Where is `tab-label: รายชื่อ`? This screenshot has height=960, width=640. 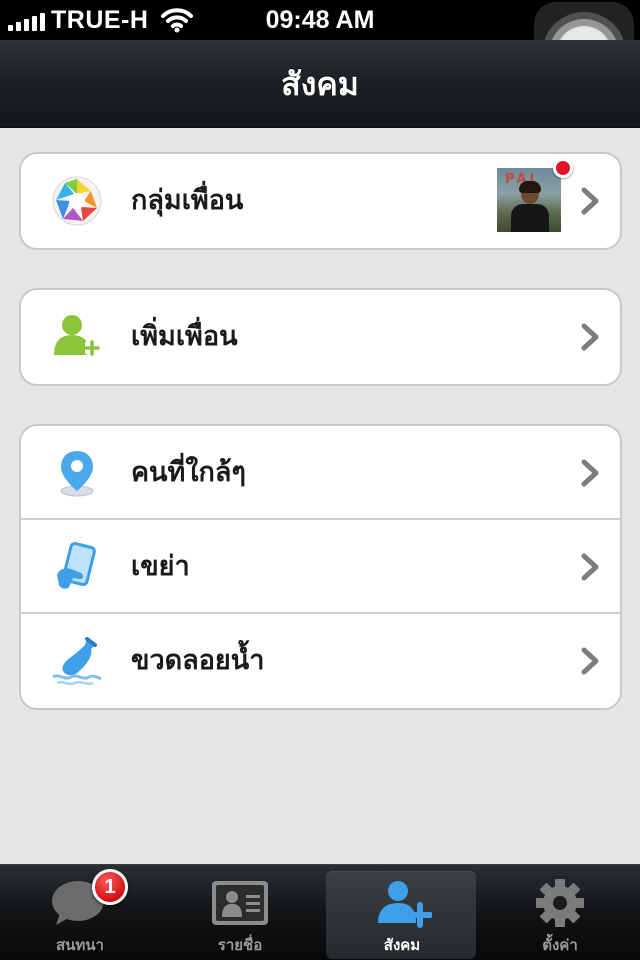 tab-label: รายชื่อ is located at coordinates (240, 945).